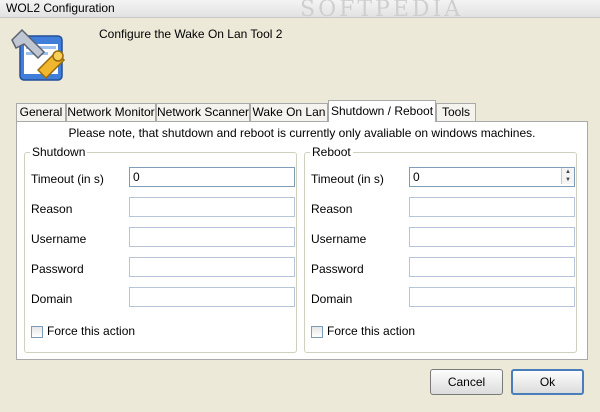 The image size is (600, 412). I want to click on reboot-domain-label: Domain, so click(332, 299).